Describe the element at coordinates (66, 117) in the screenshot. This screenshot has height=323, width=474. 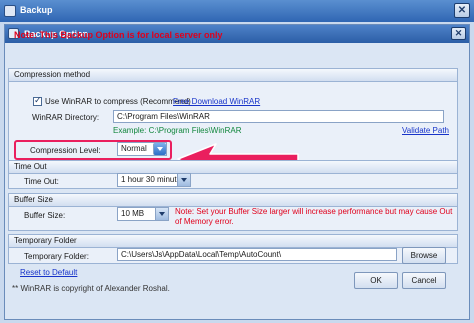
I see `winrar-directory-label: WinRAR Directory:` at that location.